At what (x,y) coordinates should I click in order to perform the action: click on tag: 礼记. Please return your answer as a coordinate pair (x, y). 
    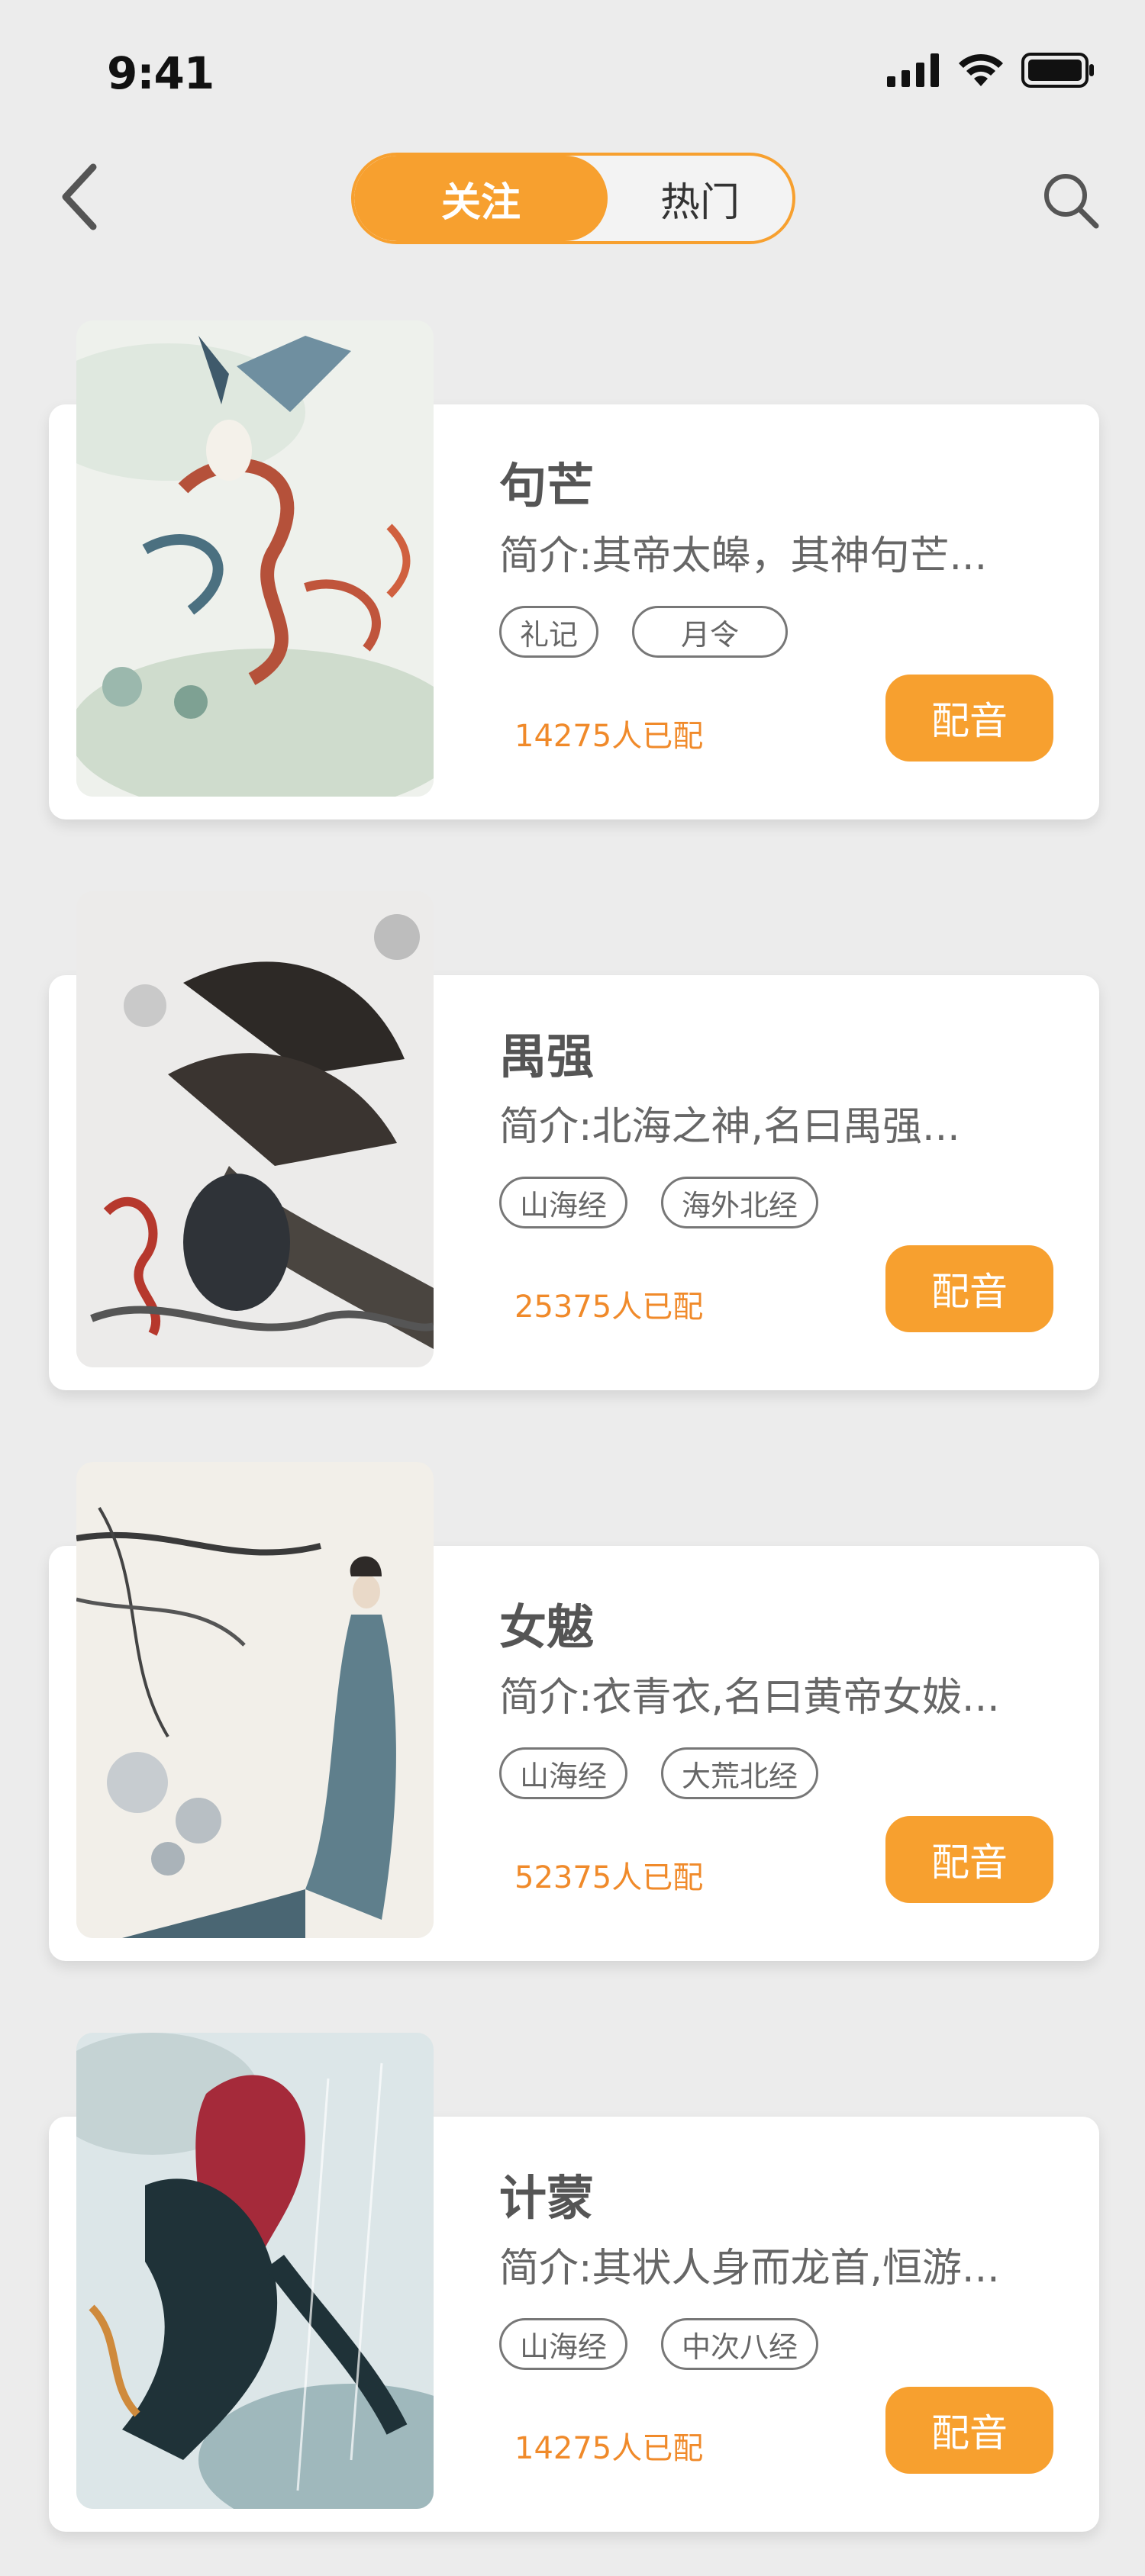
    Looking at the image, I should click on (549, 632).